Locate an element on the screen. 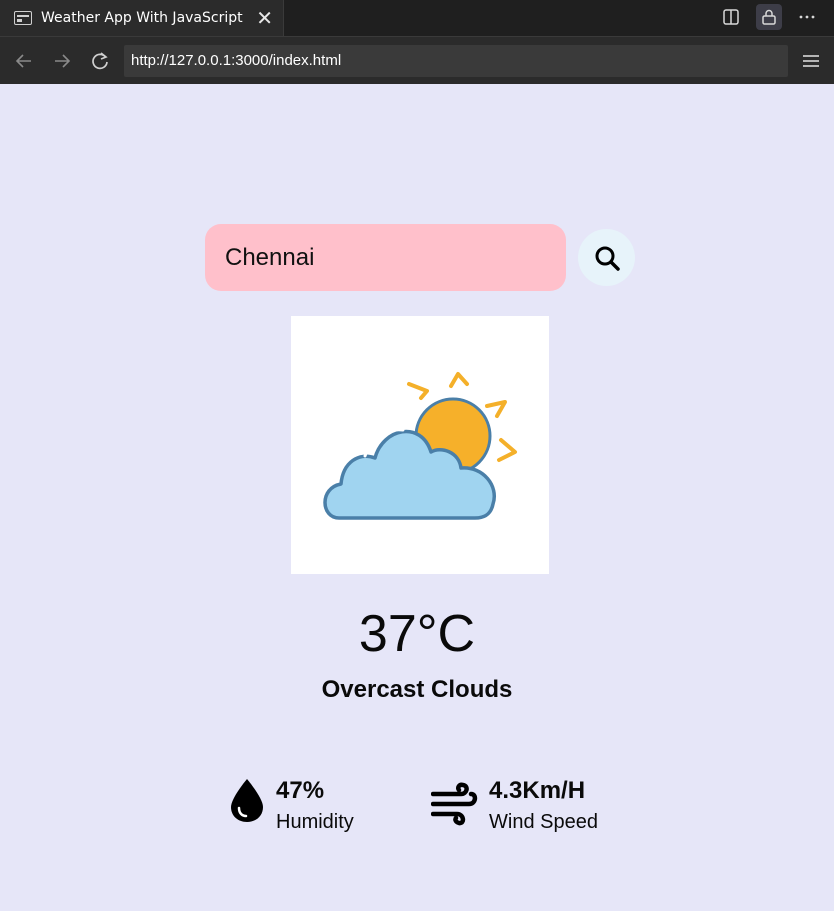 The width and height of the screenshot is (834, 911). address-bar: http://127.0.0.1:3000/index.html is located at coordinates (456, 60).